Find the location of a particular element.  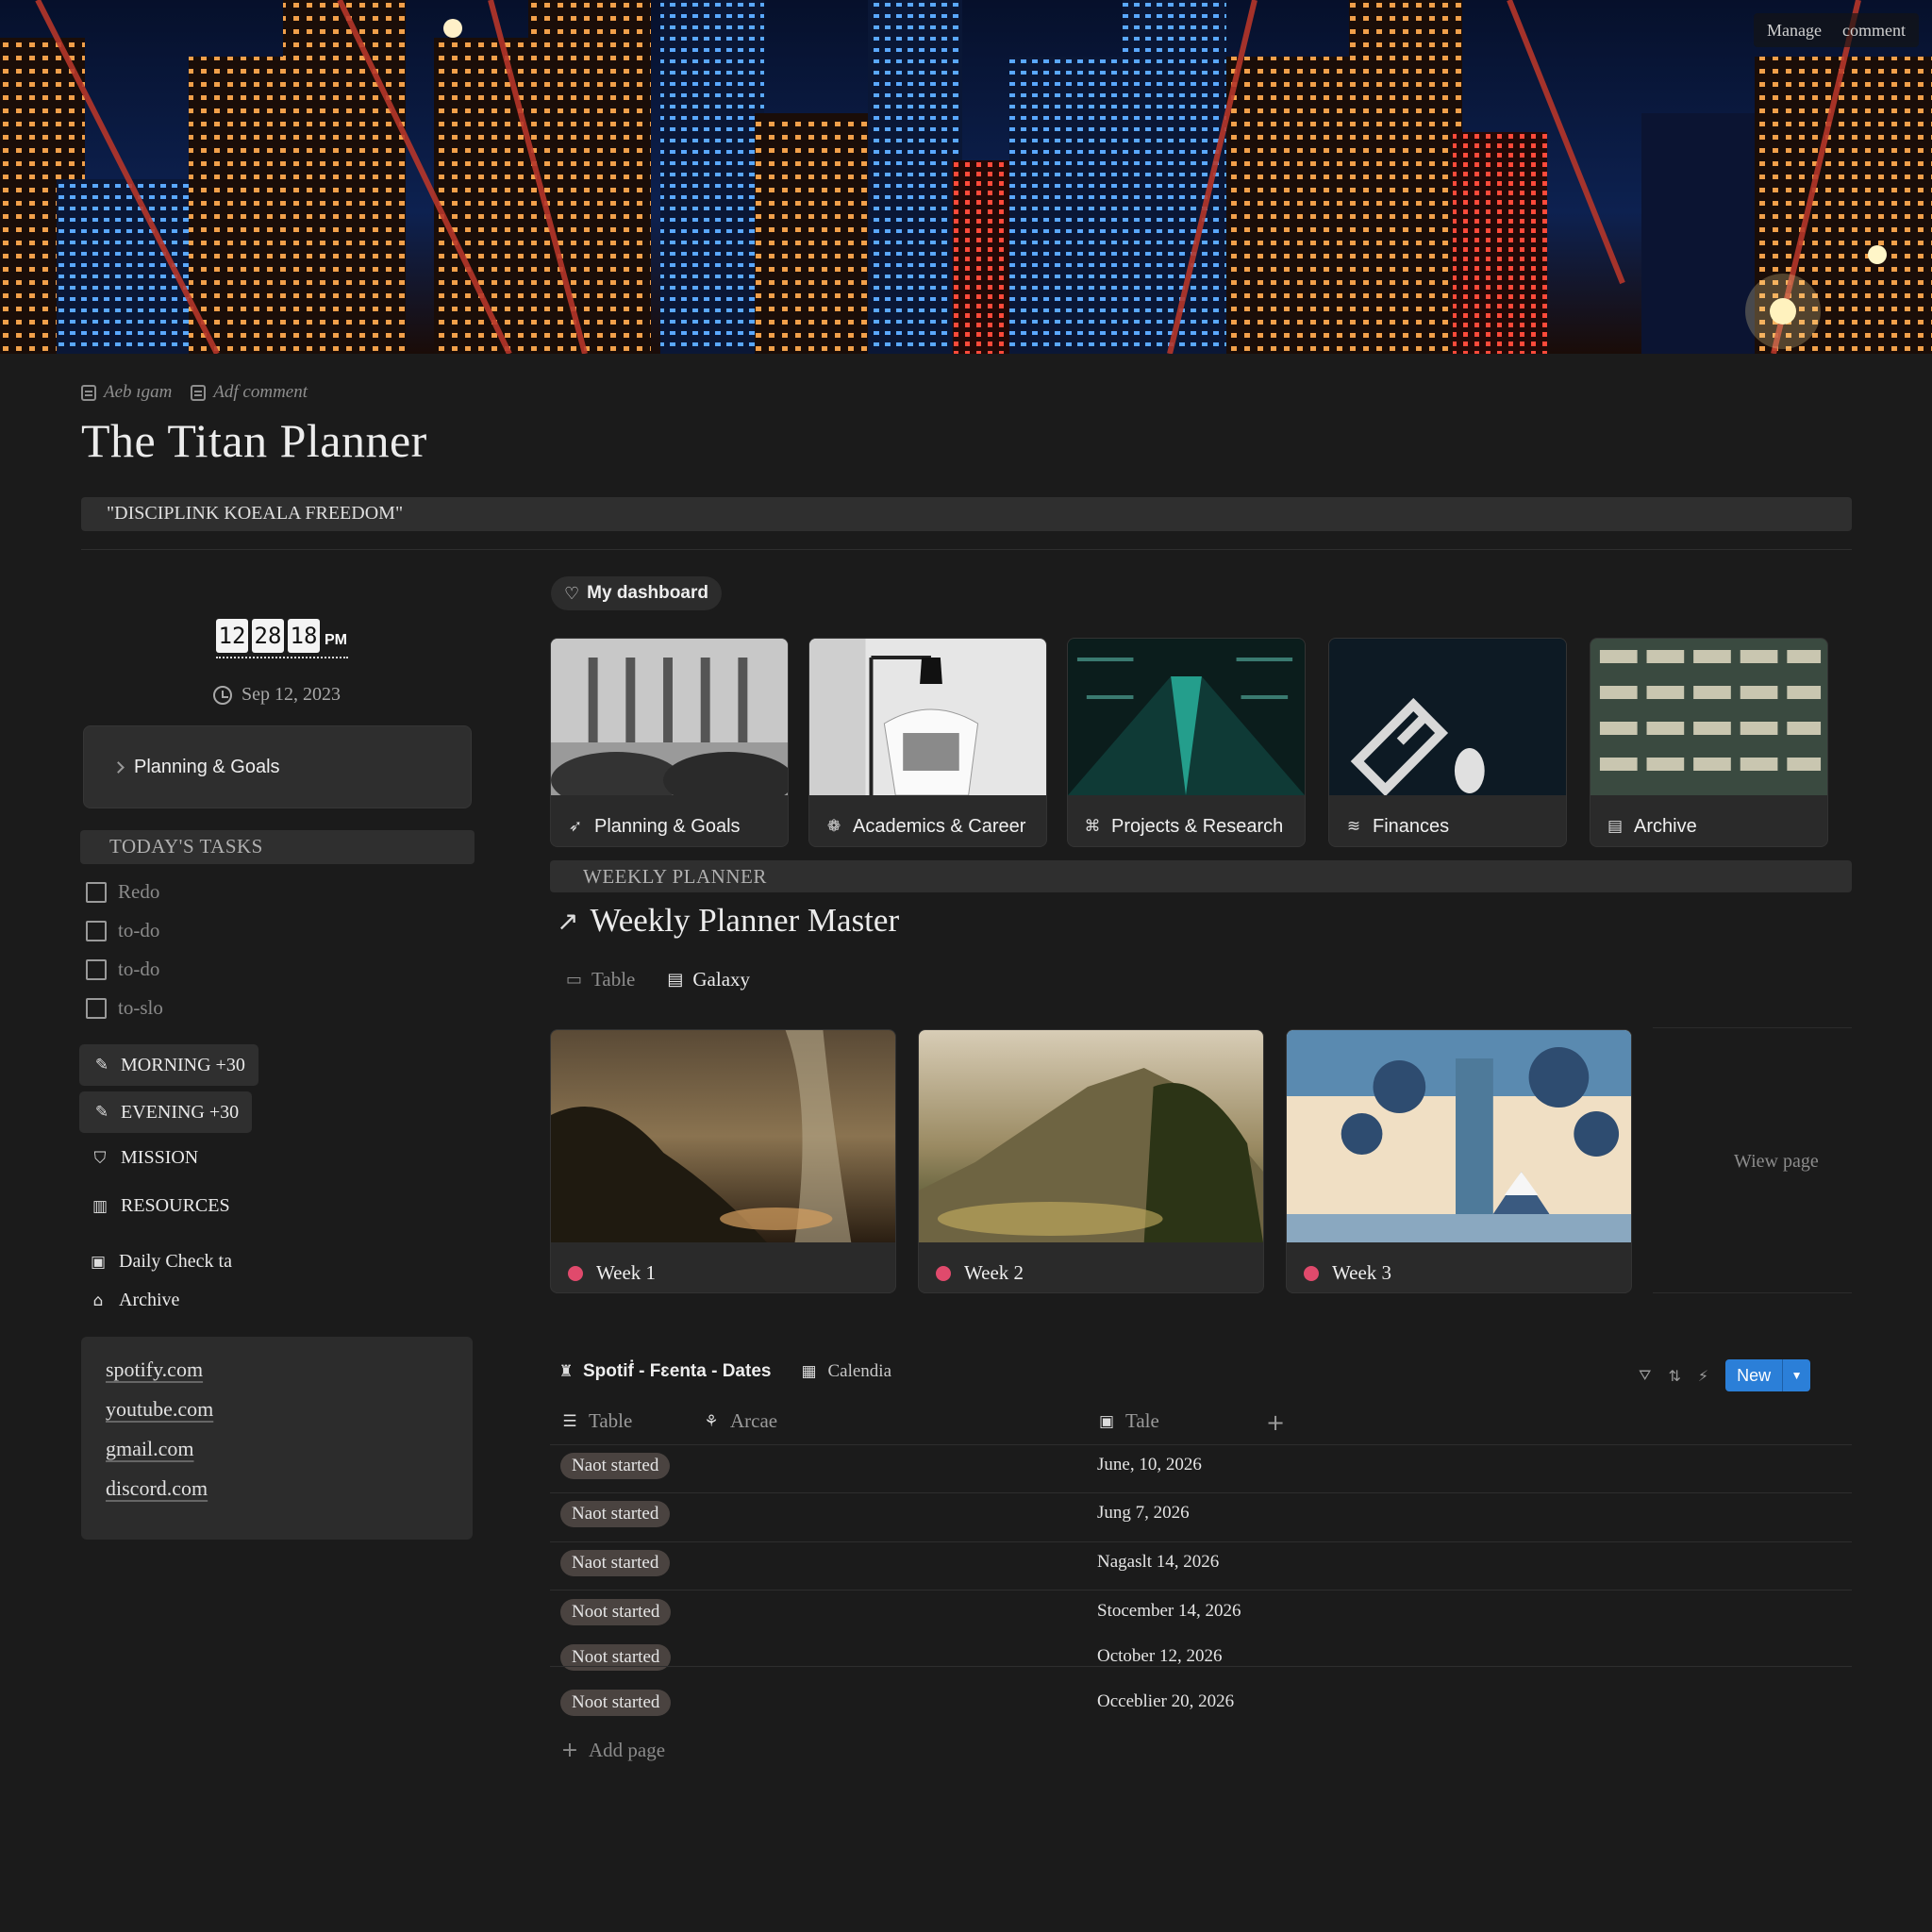

tab-galaxy: ▤ Galaxy is located at coordinates (708, 979).